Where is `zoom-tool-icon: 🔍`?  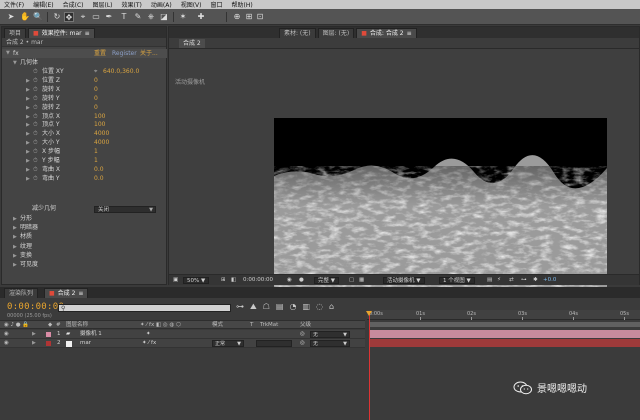
zoom-tool-icon: 🔍 is located at coordinates (38, 17).